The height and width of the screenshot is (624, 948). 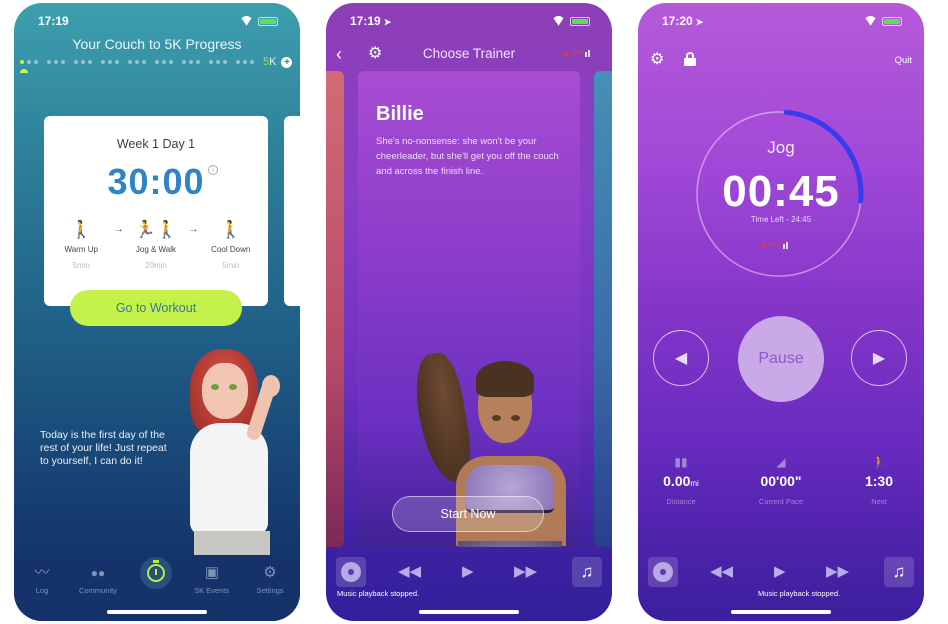 I want to click on stat-label: Next, so click(x=879, y=501).